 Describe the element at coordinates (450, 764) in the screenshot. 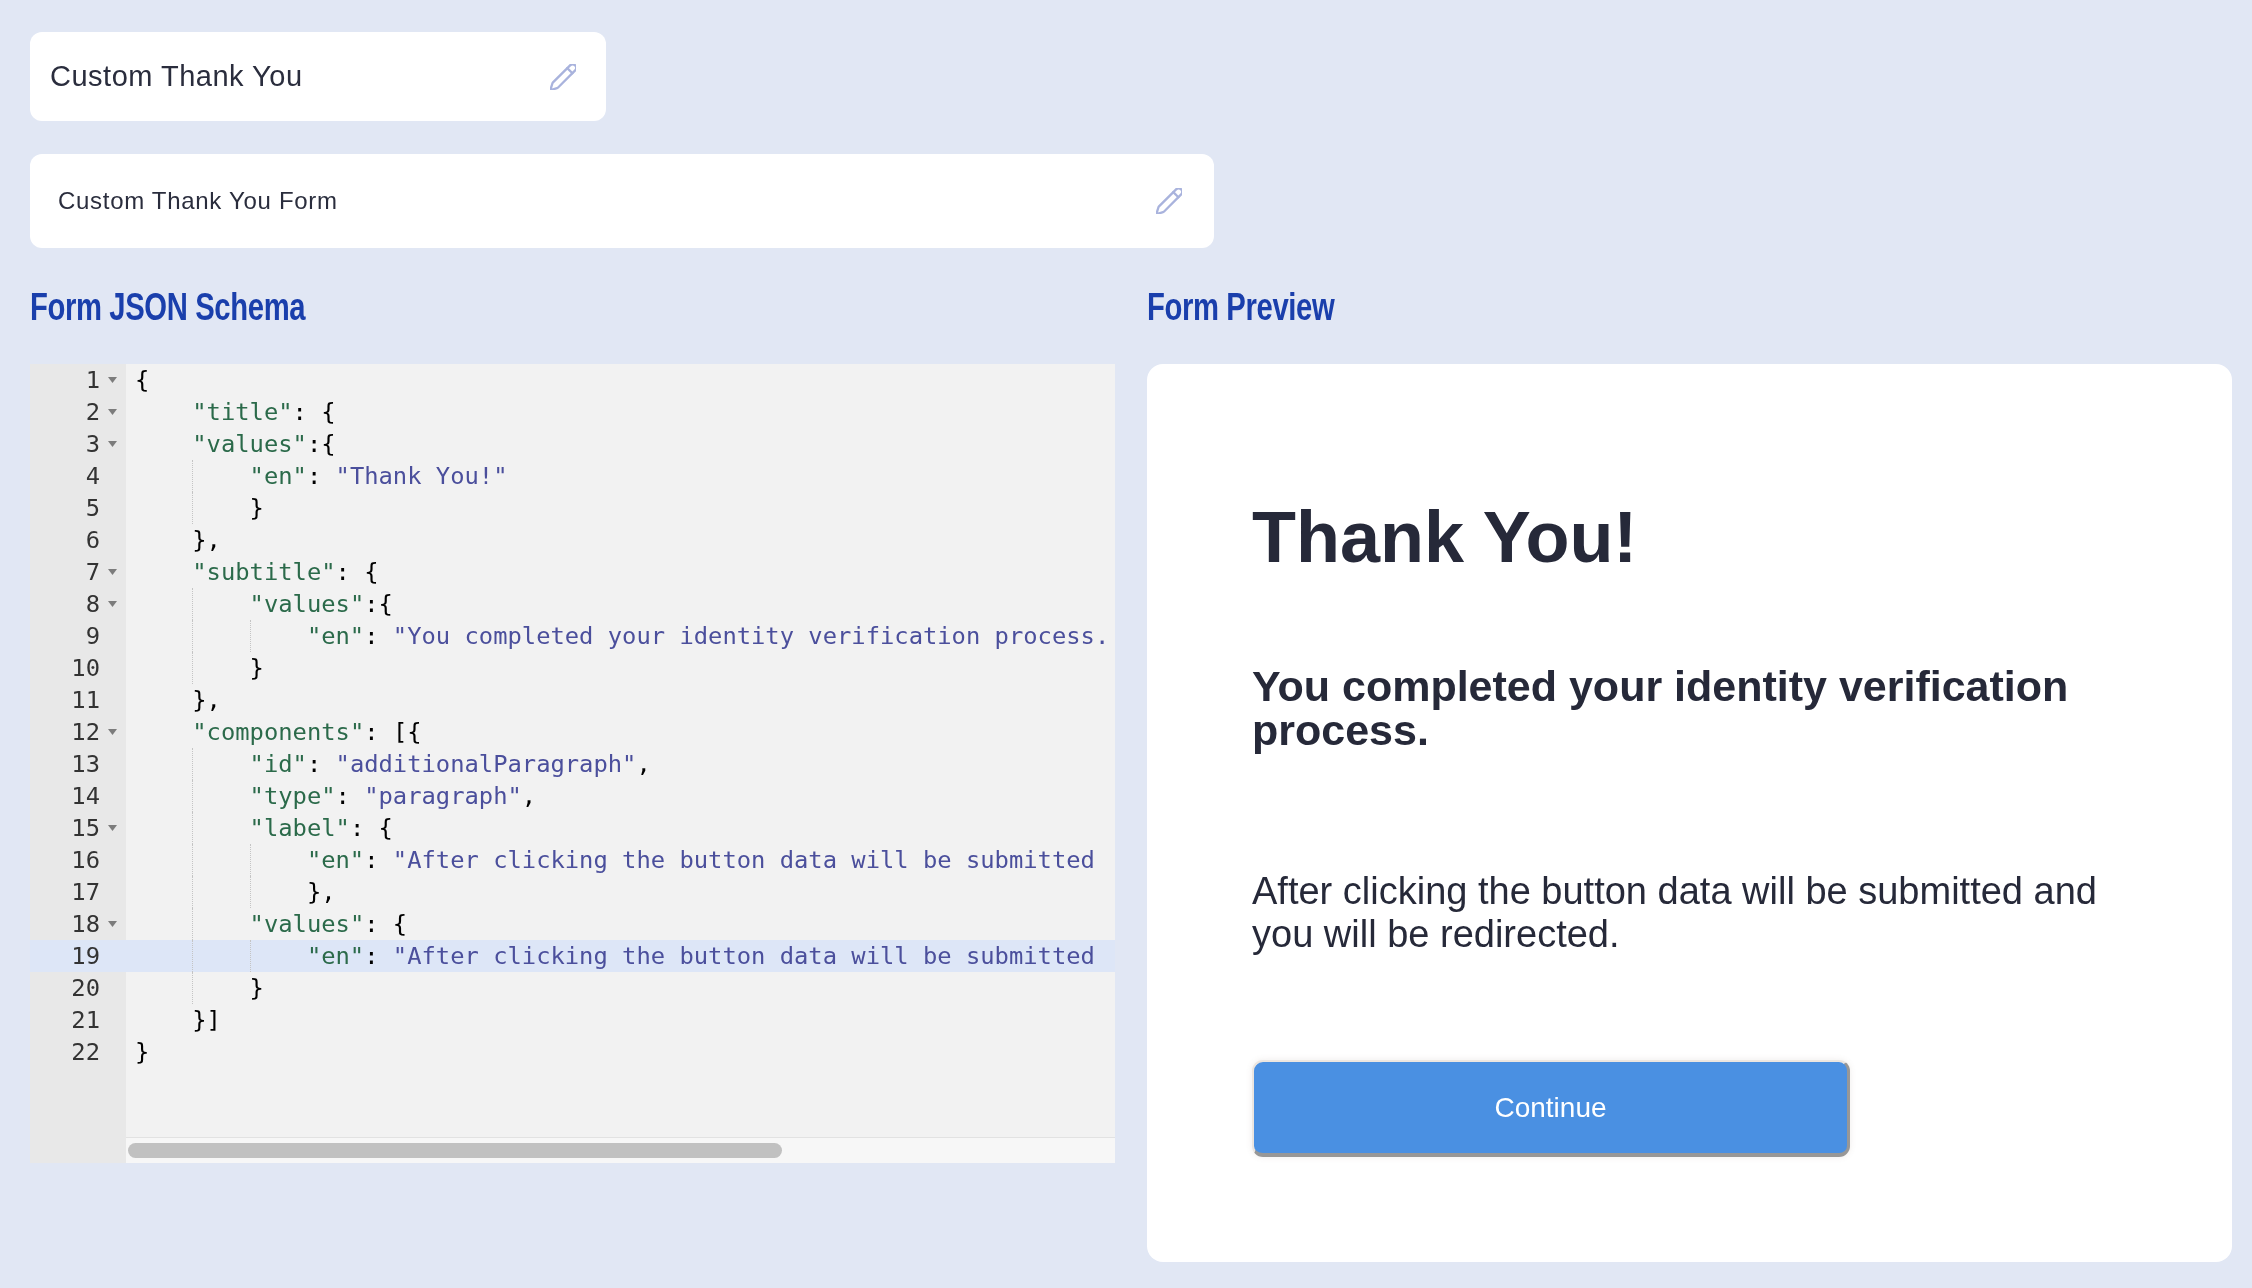

I see `code-line: "id": "additionalParagraph",` at that location.